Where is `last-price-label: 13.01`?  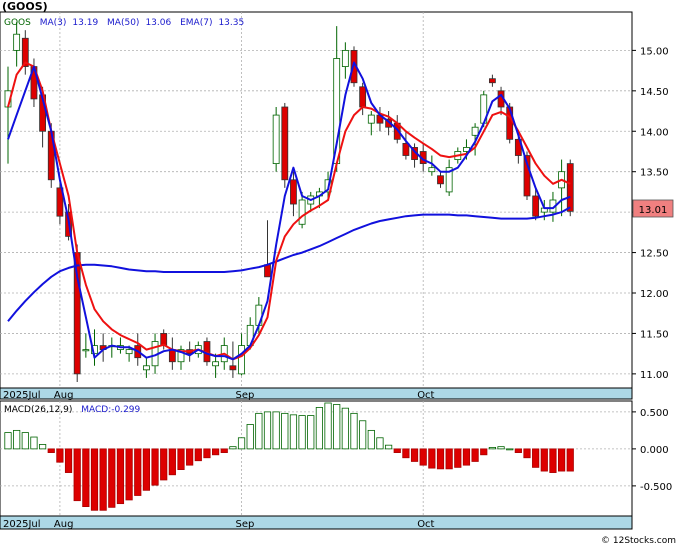 last-price-label: 13.01 is located at coordinates (653, 210).